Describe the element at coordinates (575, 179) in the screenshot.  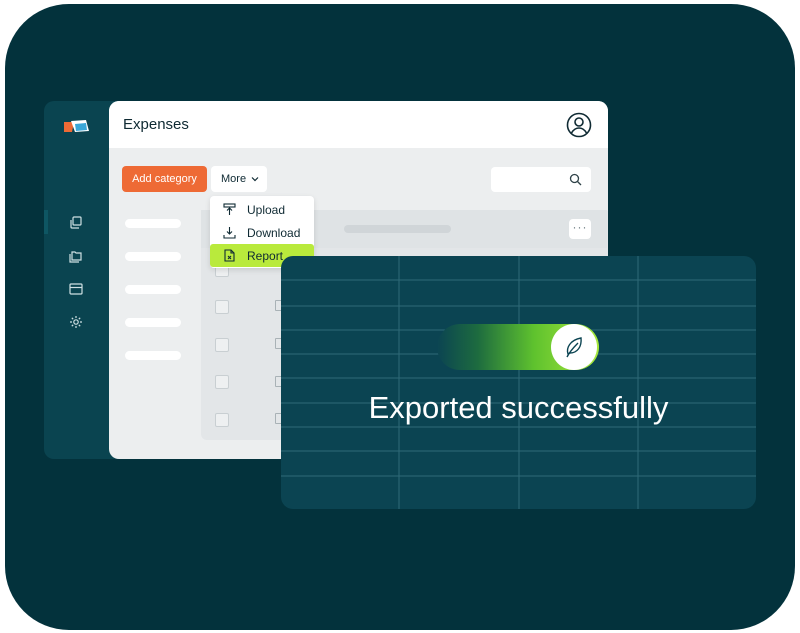
I see `search-icon` at that location.